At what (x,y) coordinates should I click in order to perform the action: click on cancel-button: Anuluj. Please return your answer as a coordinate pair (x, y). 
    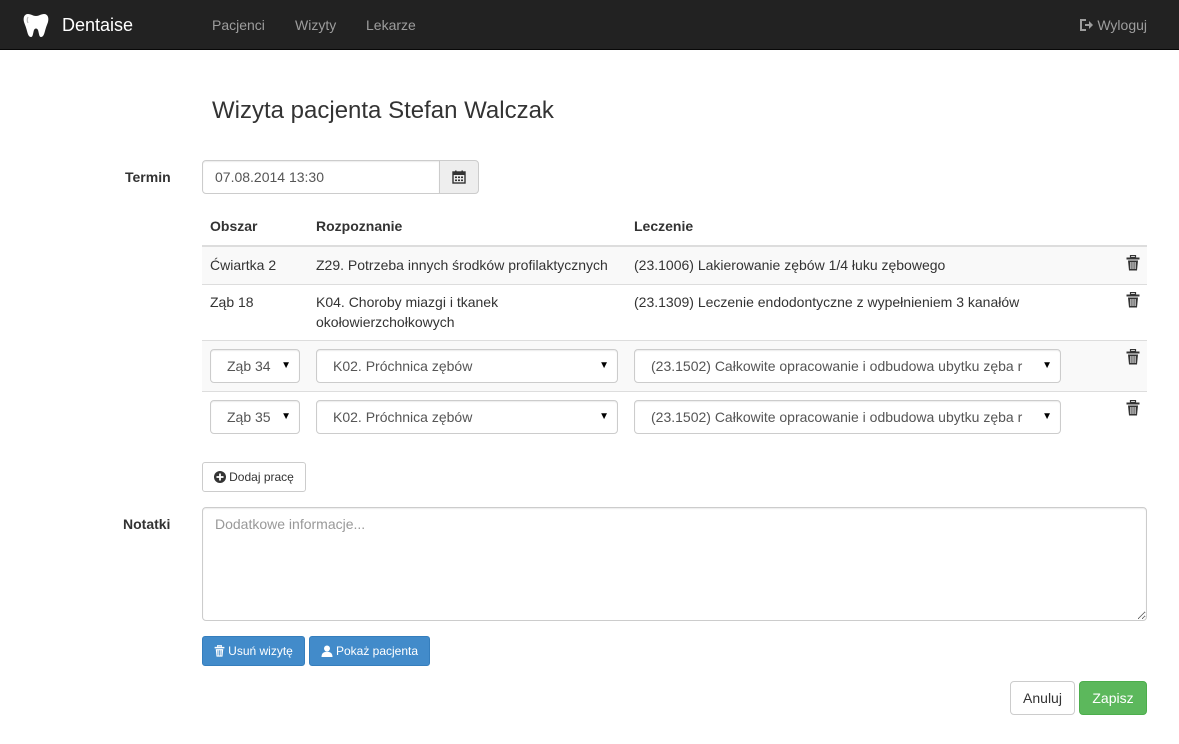
    Looking at the image, I should click on (1042, 698).